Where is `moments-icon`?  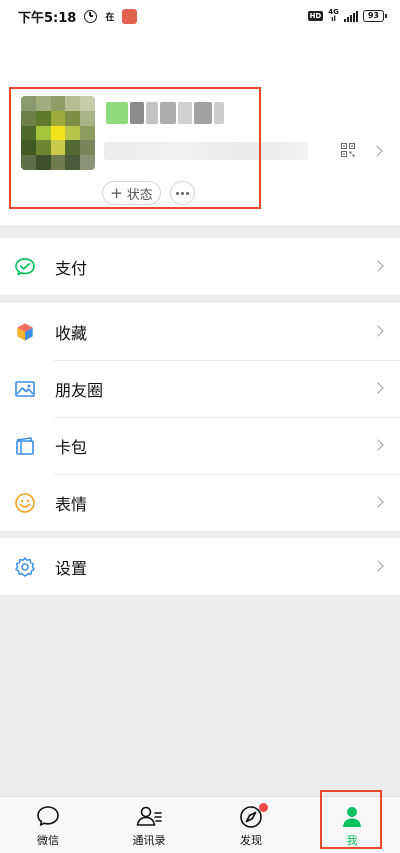 moments-icon is located at coordinates (25, 389).